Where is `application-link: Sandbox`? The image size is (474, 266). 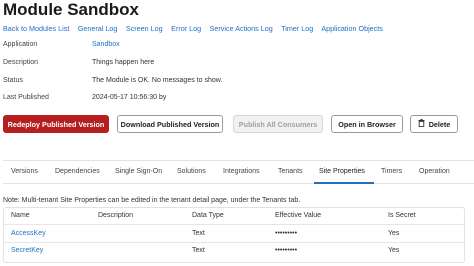
application-link: Sandbox is located at coordinates (106, 44).